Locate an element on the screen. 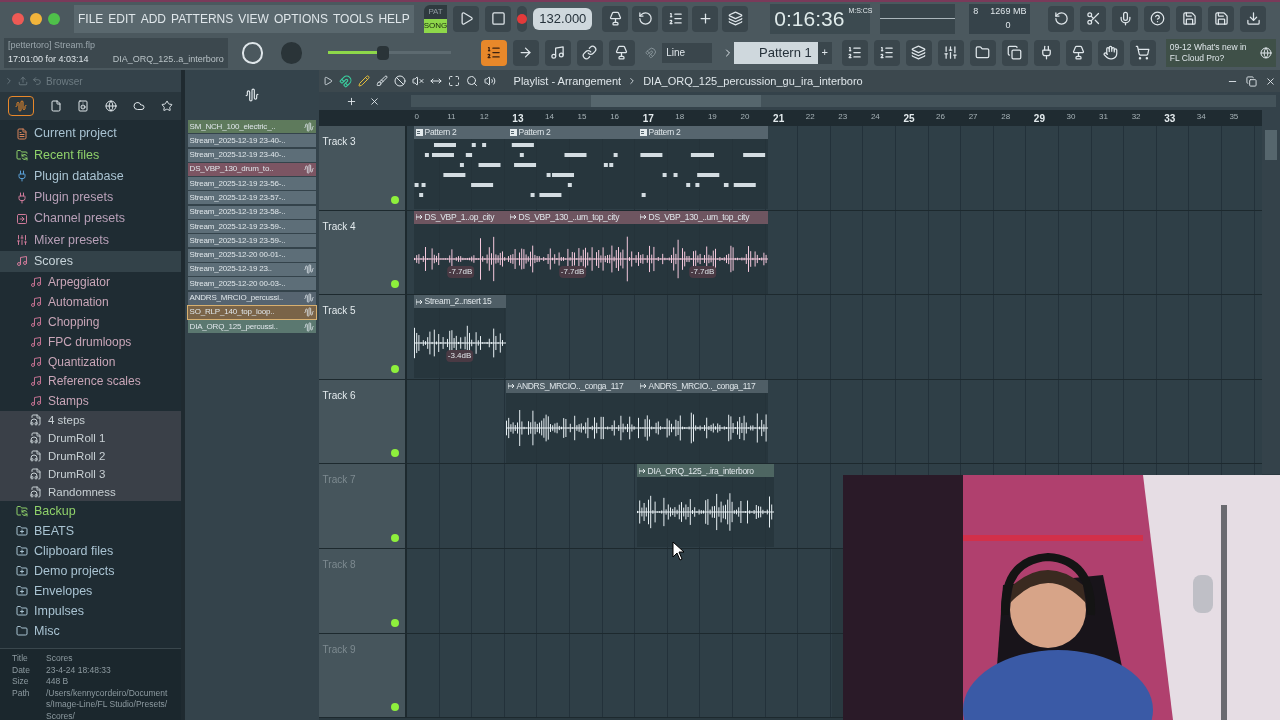  browser-item: Demo projects is located at coordinates (90, 571).